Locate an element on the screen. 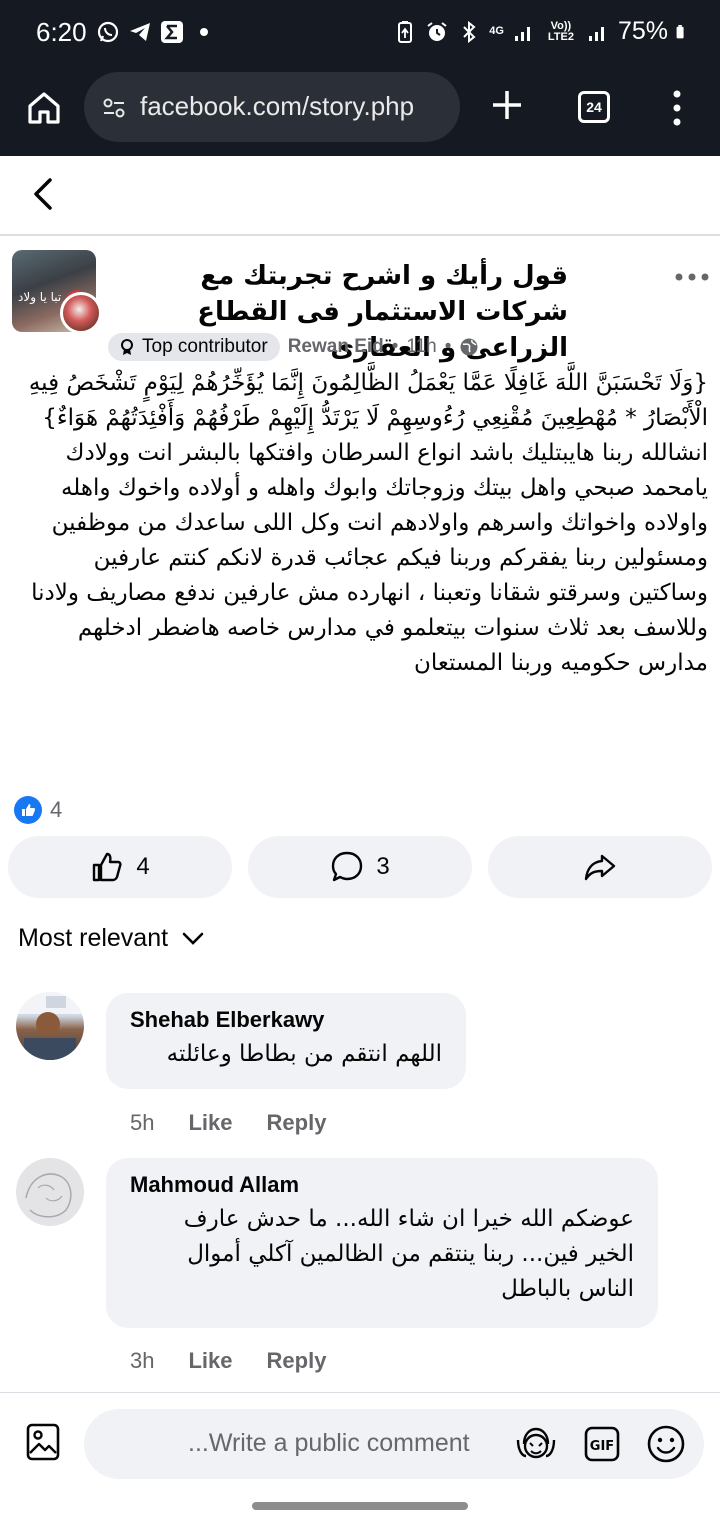 The height and width of the screenshot is (1520, 720). avatar-photo is located at coordinates (50, 1026).